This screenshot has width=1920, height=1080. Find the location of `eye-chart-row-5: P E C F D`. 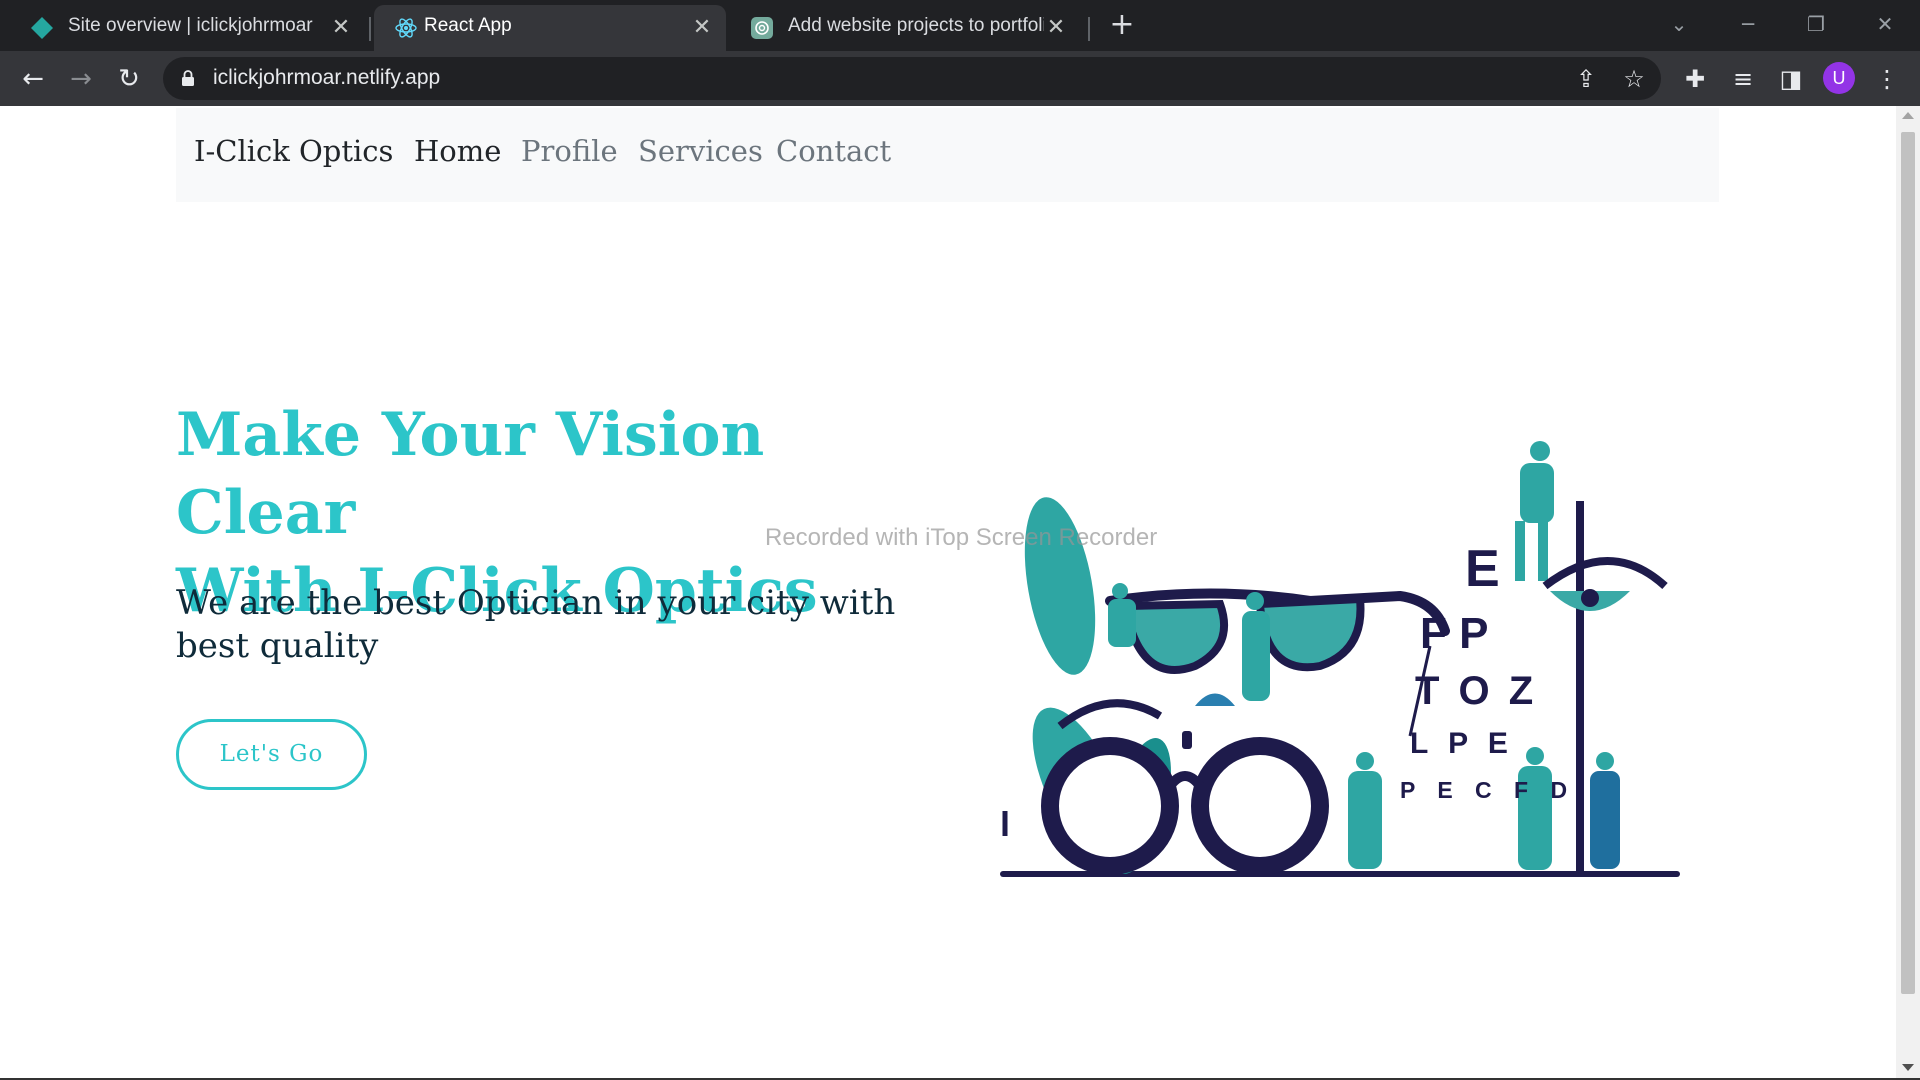

eye-chart-row-5: P E C F D is located at coordinates (1487, 790).